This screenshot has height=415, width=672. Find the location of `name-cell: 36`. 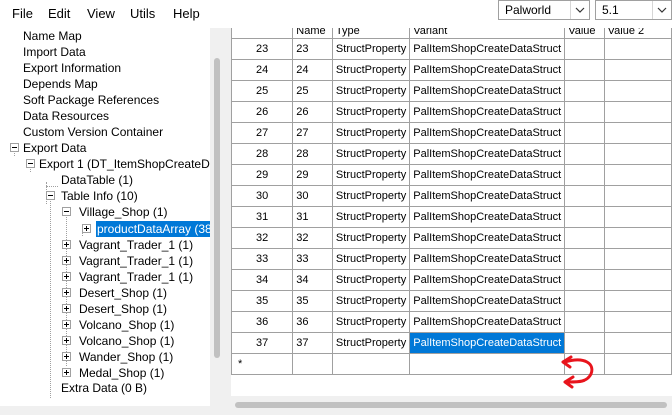

name-cell: 36 is located at coordinates (312, 322).